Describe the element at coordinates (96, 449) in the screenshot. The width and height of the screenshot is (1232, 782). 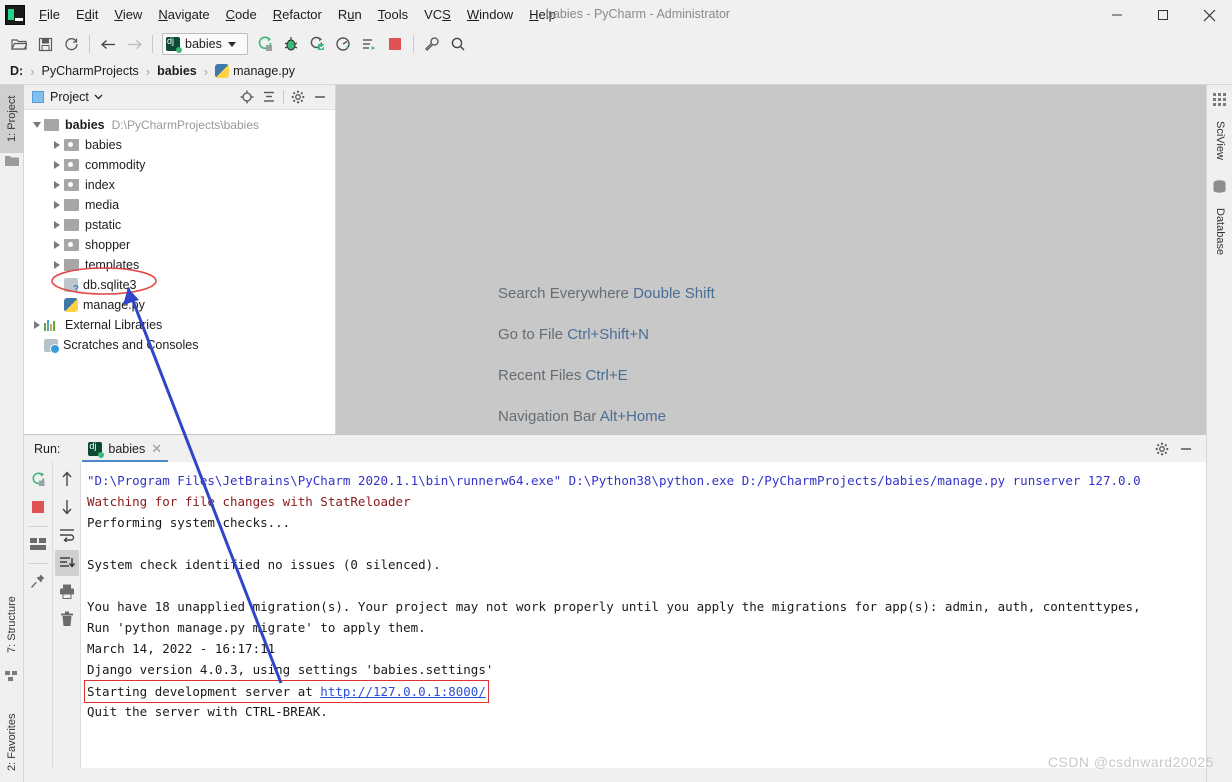
I see `django-icon` at that location.